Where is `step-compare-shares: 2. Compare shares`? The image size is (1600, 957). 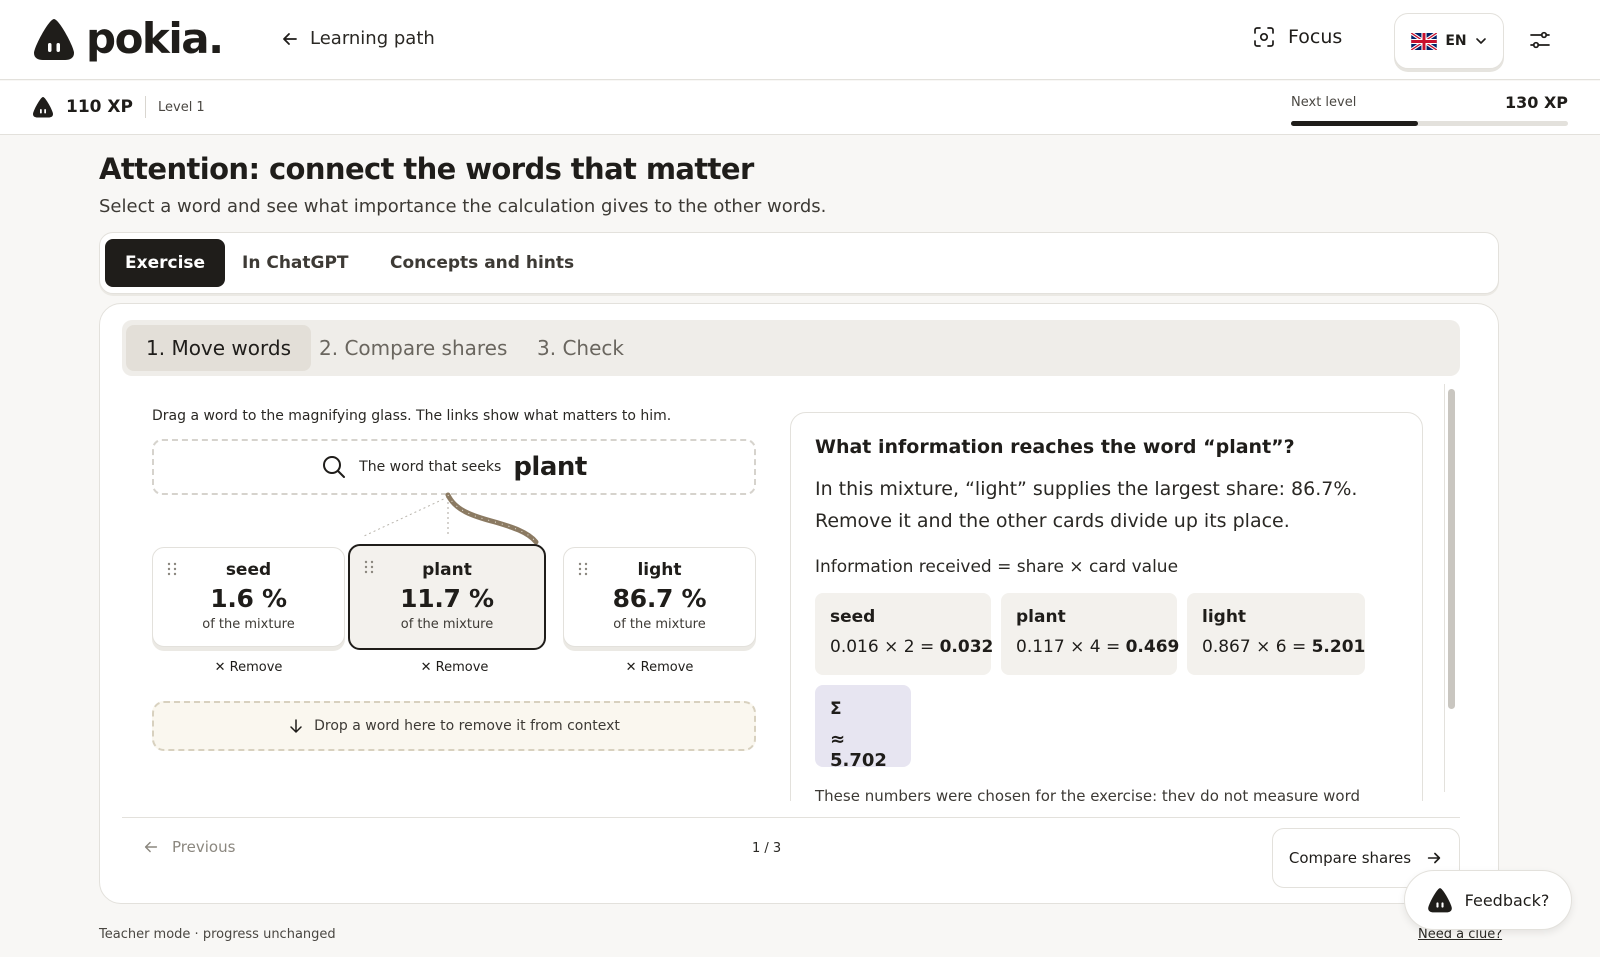
step-compare-shares: 2. Compare shares is located at coordinates (413, 348).